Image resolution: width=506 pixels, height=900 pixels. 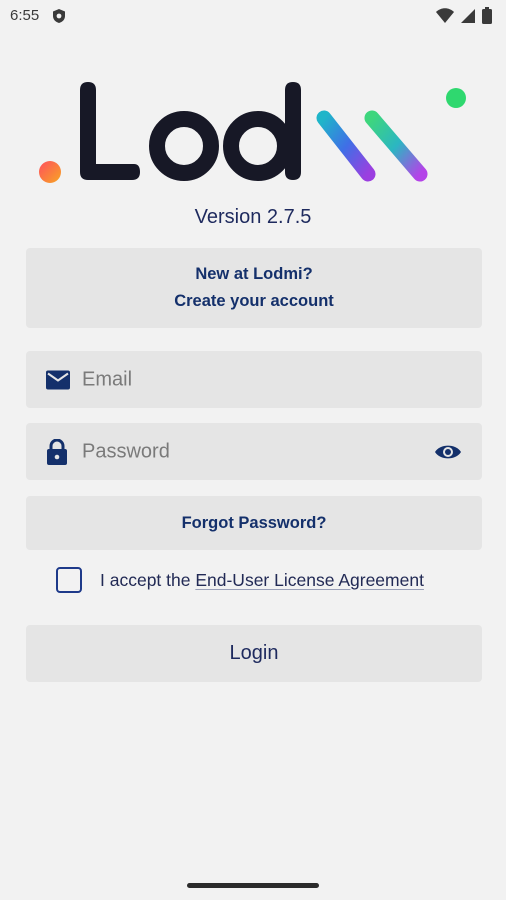 What do you see at coordinates (107, 379) in the screenshot?
I see `email-placeholder: Email` at bounding box center [107, 379].